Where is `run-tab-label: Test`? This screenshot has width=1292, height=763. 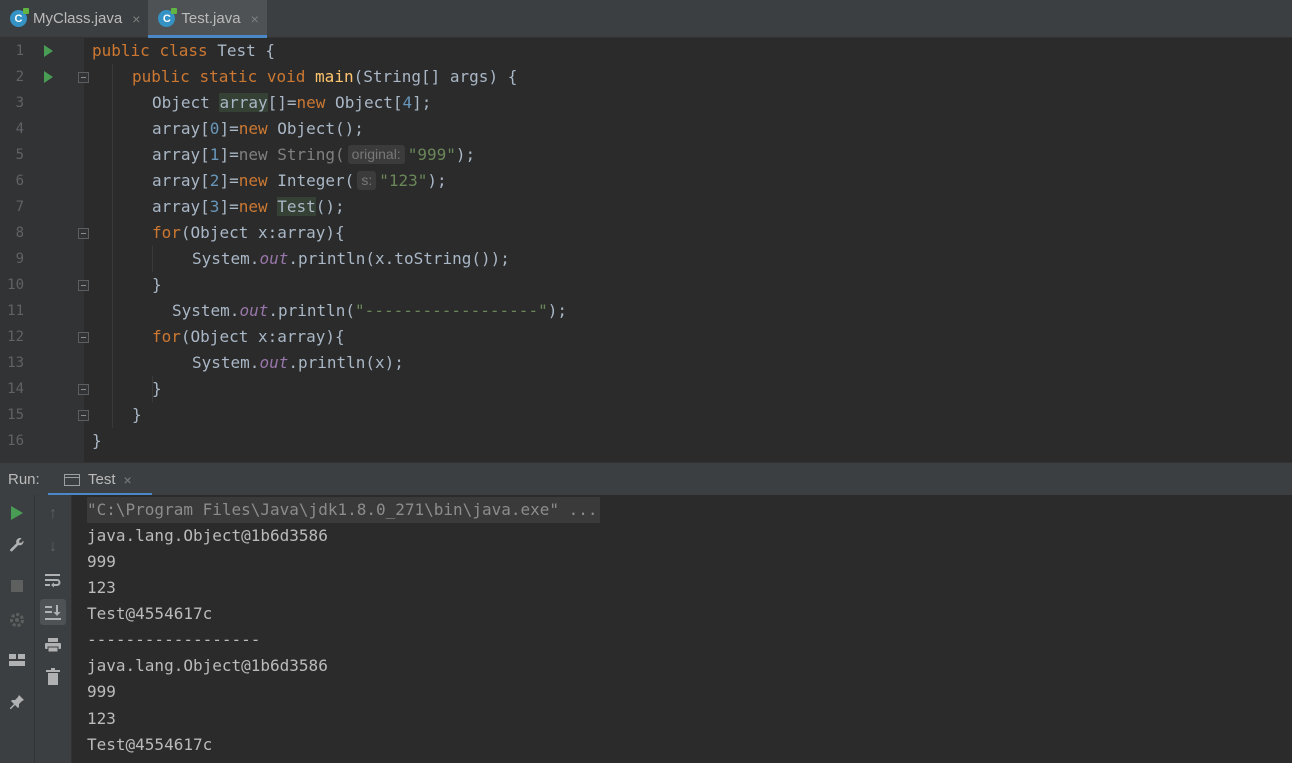 run-tab-label: Test is located at coordinates (102, 479).